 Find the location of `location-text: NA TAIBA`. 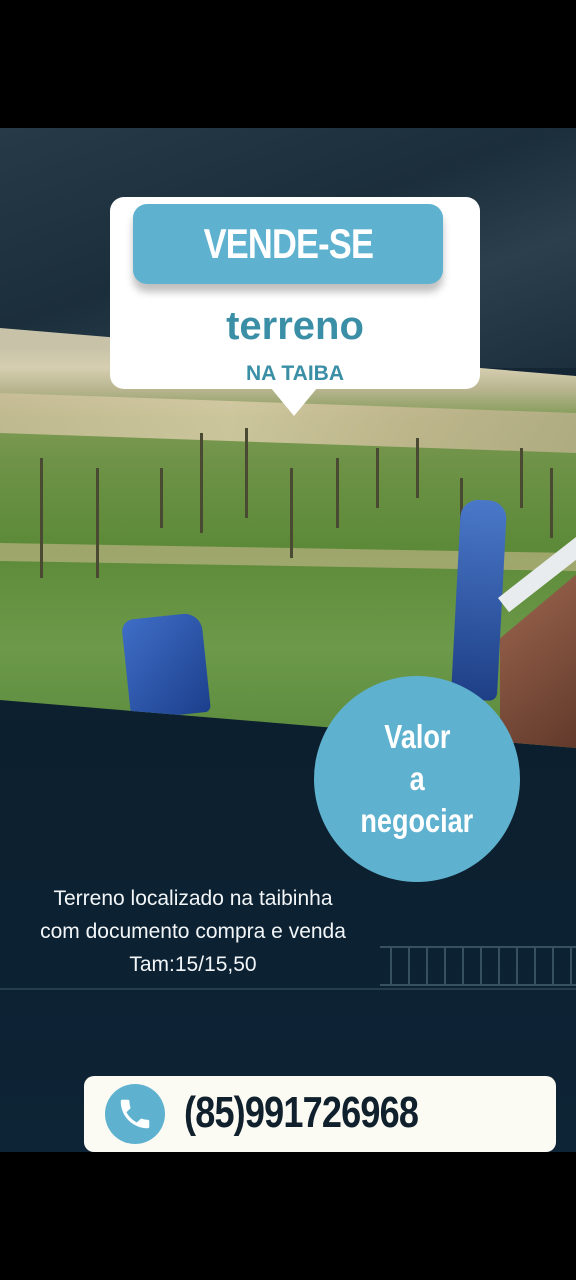

location-text: NA TAIBA is located at coordinates (295, 373).